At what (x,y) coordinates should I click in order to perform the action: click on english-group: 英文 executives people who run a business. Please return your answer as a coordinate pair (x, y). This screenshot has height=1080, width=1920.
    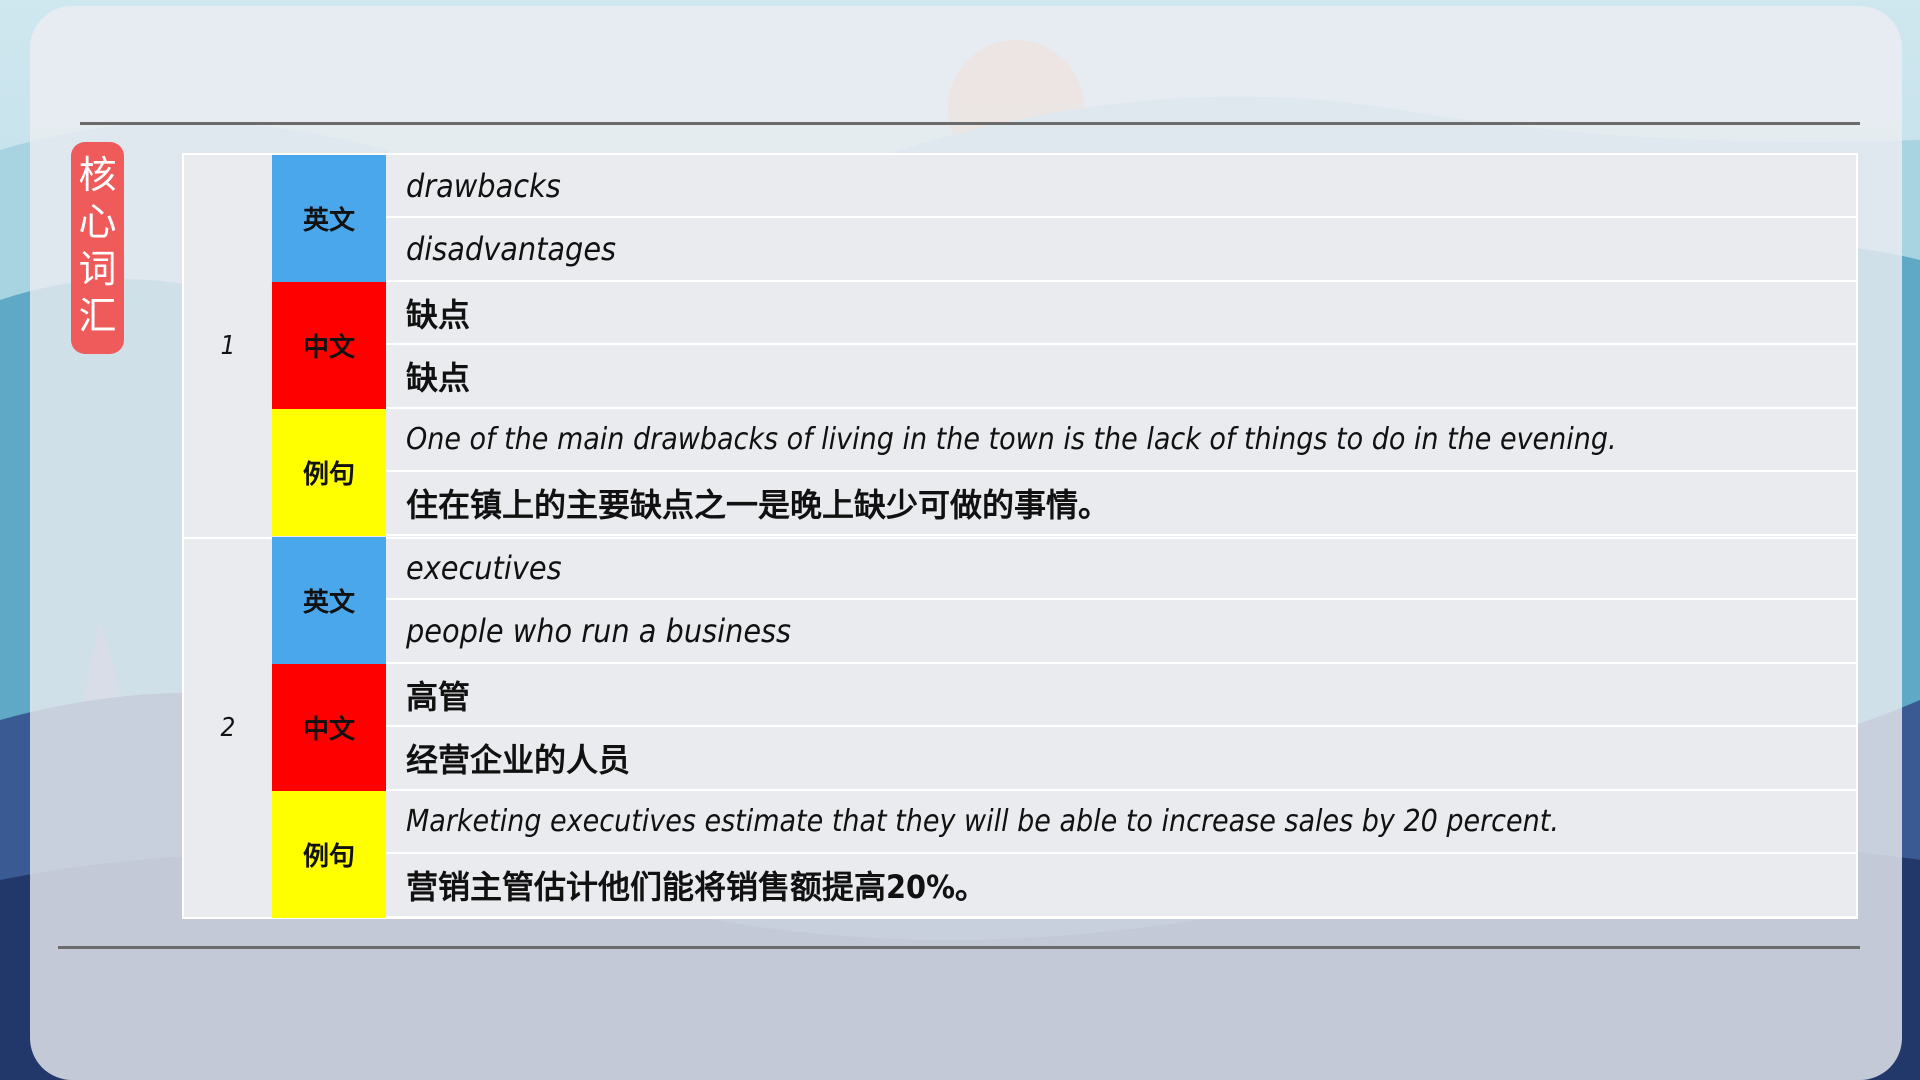
    Looking at the image, I should click on (1064, 600).